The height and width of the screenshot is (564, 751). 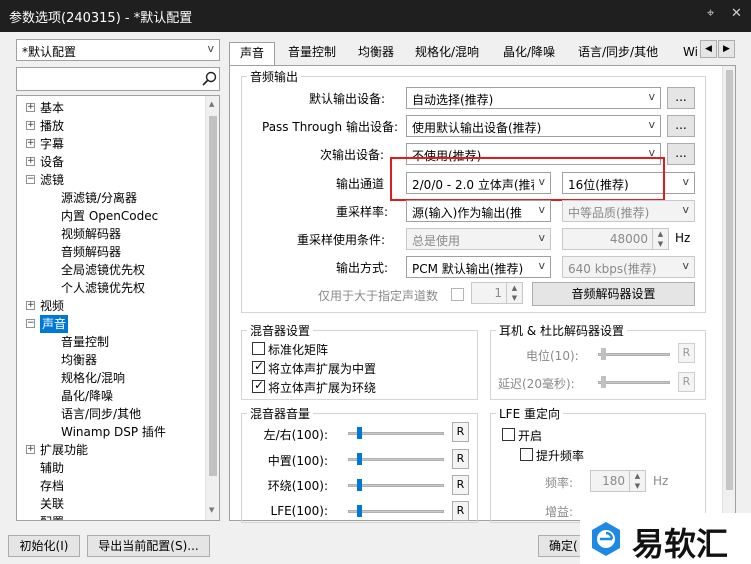 I want to click on bitrate-value: 640 kbps(推荐), so click(x=612, y=269).